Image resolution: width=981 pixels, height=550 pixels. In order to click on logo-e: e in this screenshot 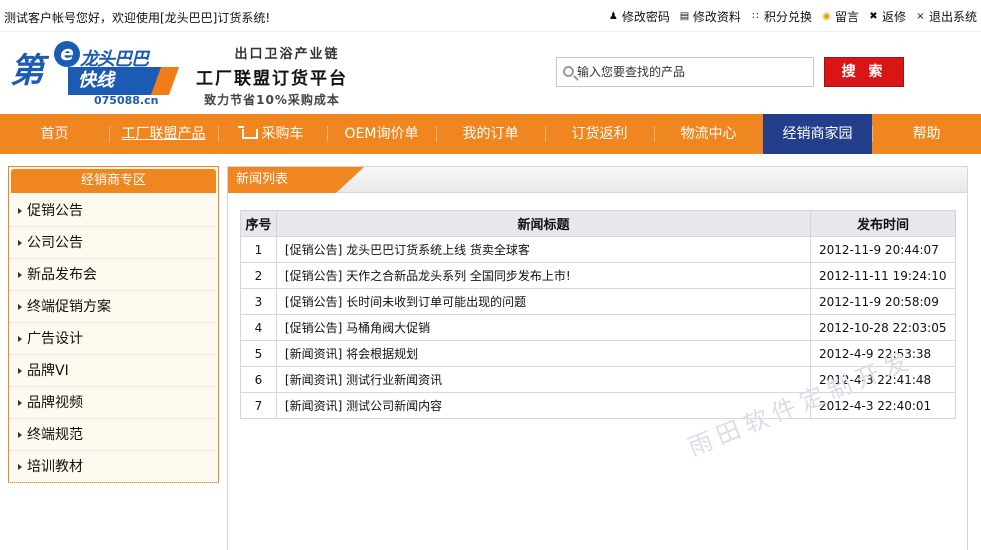, I will do `click(67, 54)`.